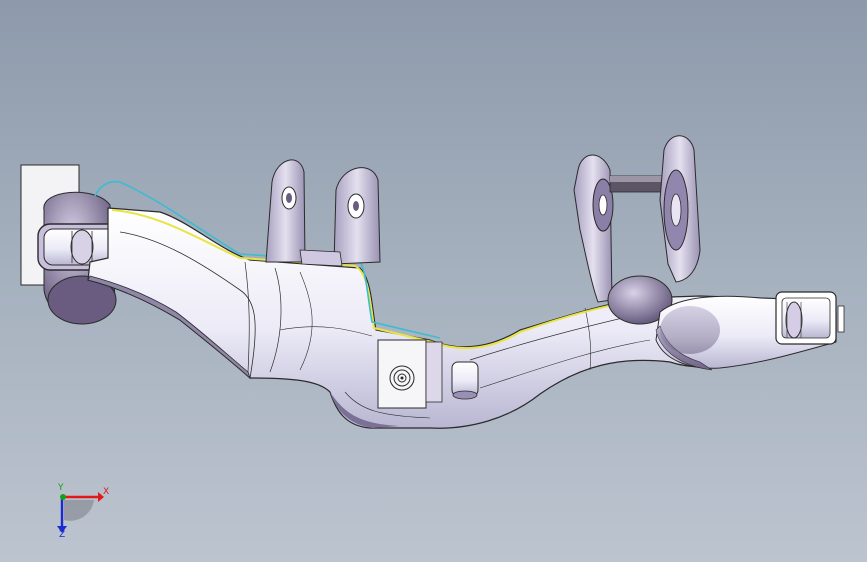 The height and width of the screenshot is (562, 867). Describe the element at coordinates (63, 497) in the screenshot. I see `triad-y-axis` at that location.